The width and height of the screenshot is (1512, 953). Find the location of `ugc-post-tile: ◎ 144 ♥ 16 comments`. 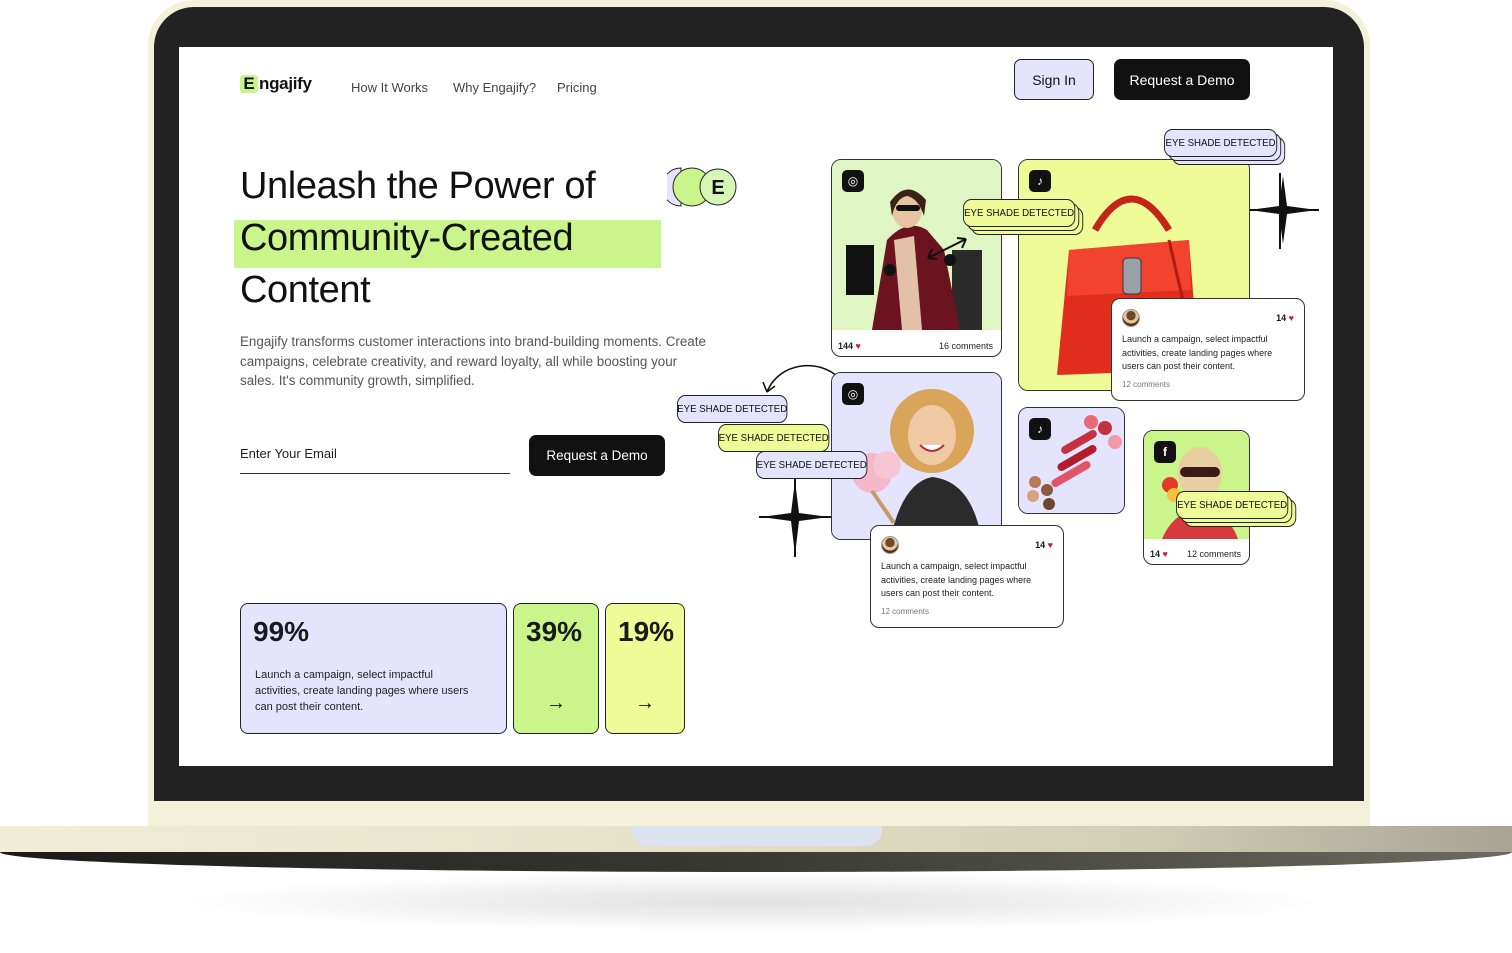

ugc-post-tile: ◎ 144 ♥ 16 comments is located at coordinates (916, 258).